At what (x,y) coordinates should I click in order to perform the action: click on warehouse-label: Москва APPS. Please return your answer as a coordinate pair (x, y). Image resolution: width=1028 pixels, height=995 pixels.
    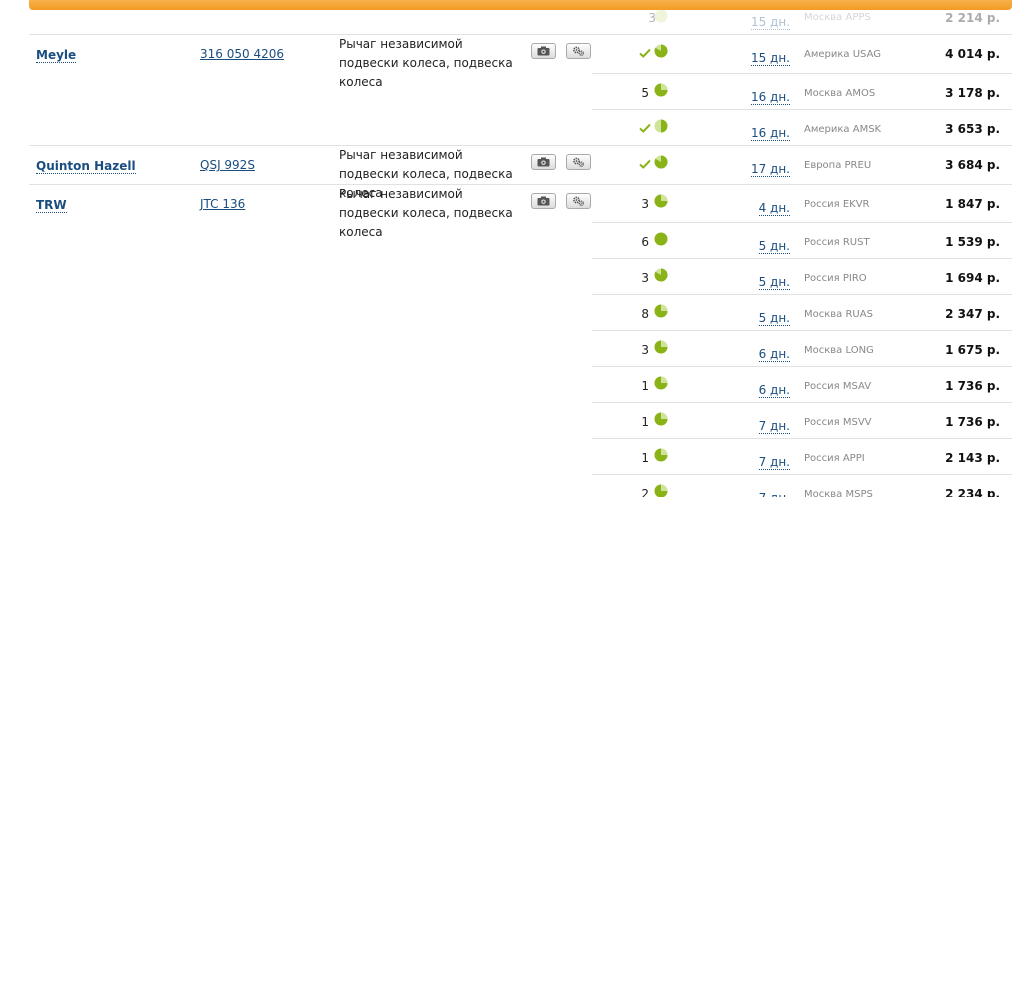
    Looking at the image, I should click on (837, 17).